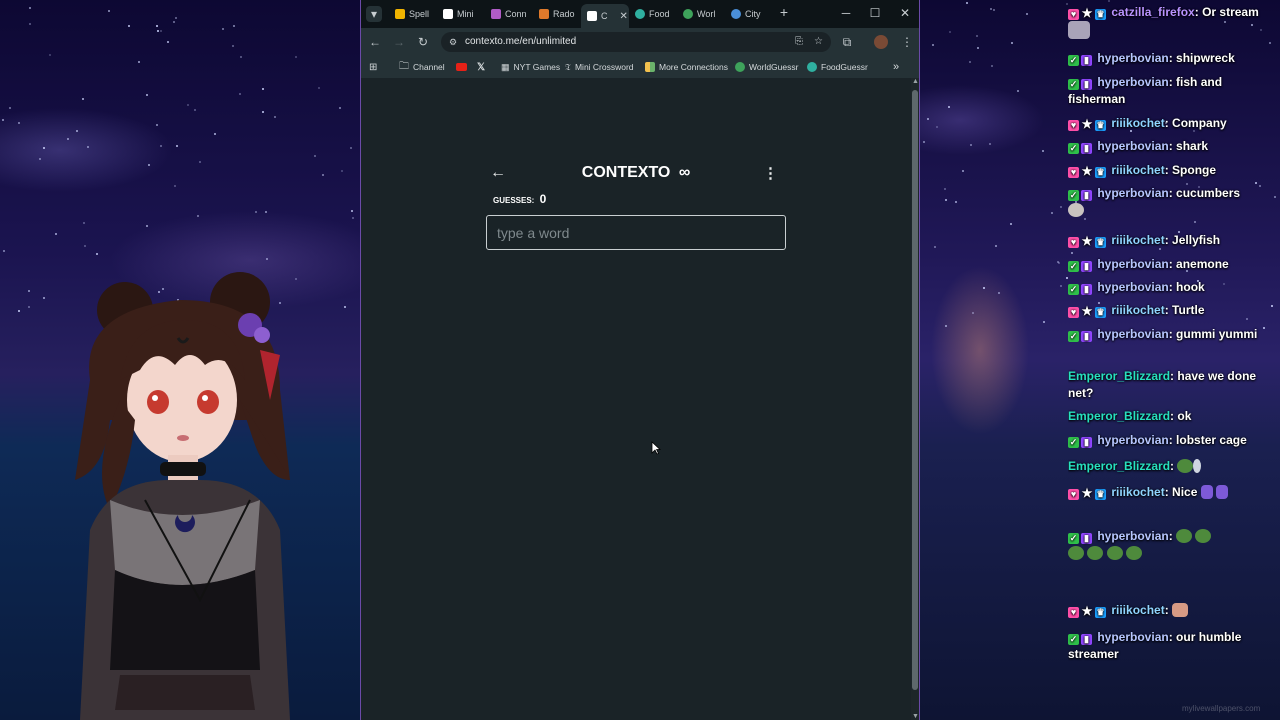 The width and height of the screenshot is (1280, 720). I want to click on pepe-emote-icon, so click(1114, 553).